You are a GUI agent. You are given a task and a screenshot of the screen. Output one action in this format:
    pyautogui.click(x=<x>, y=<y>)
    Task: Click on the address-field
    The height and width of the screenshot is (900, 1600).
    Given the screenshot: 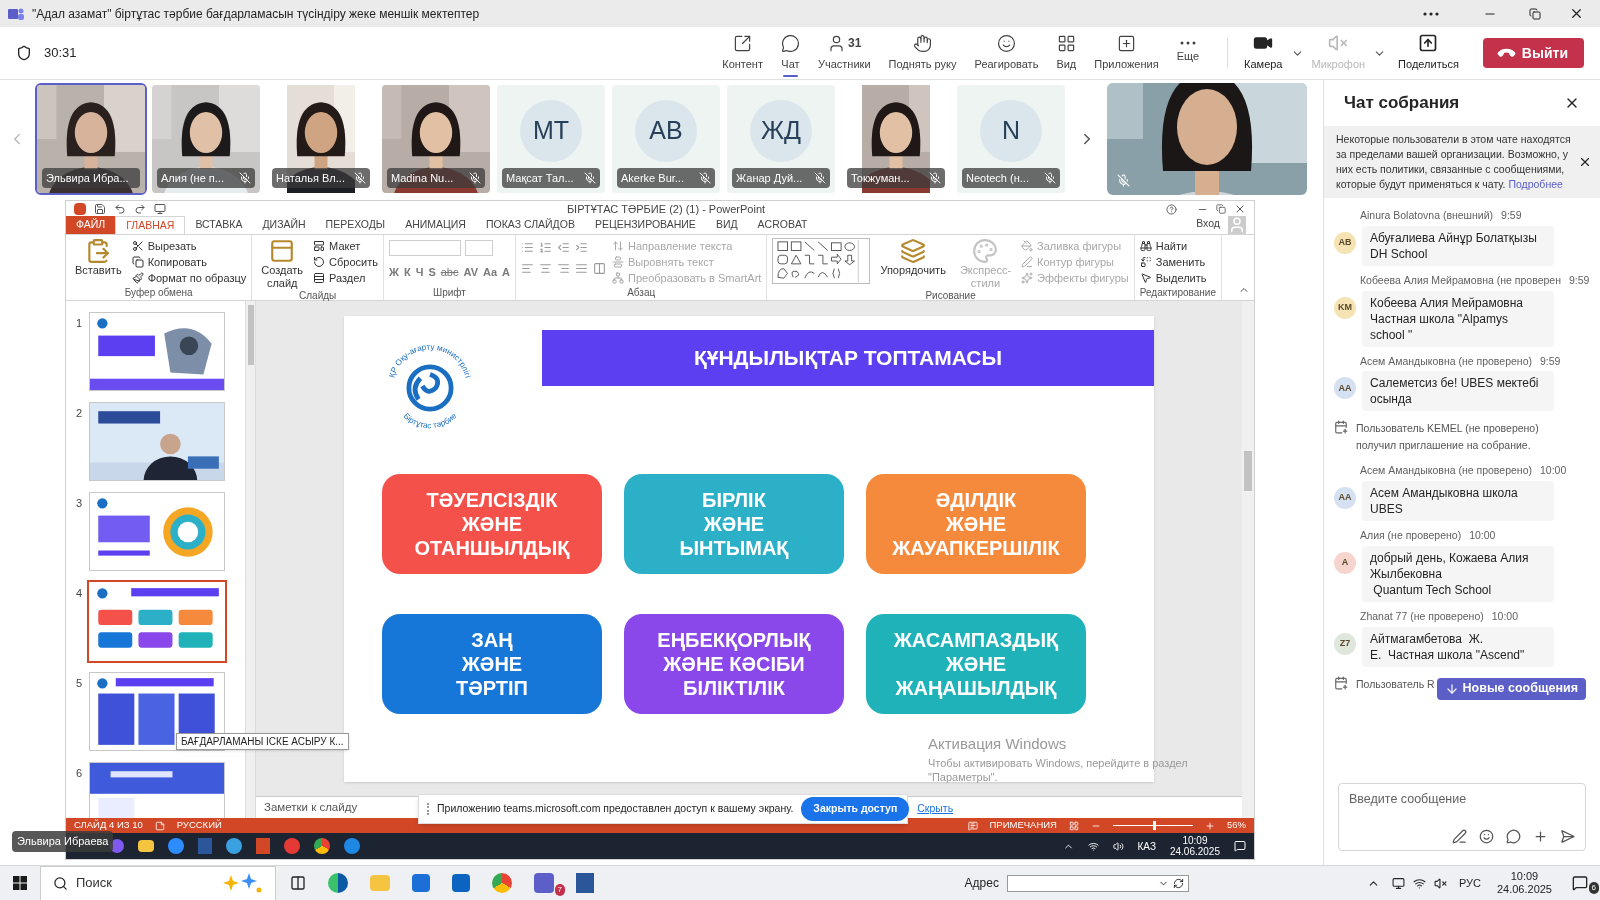 What is the action you would take?
    pyautogui.click(x=1097, y=883)
    